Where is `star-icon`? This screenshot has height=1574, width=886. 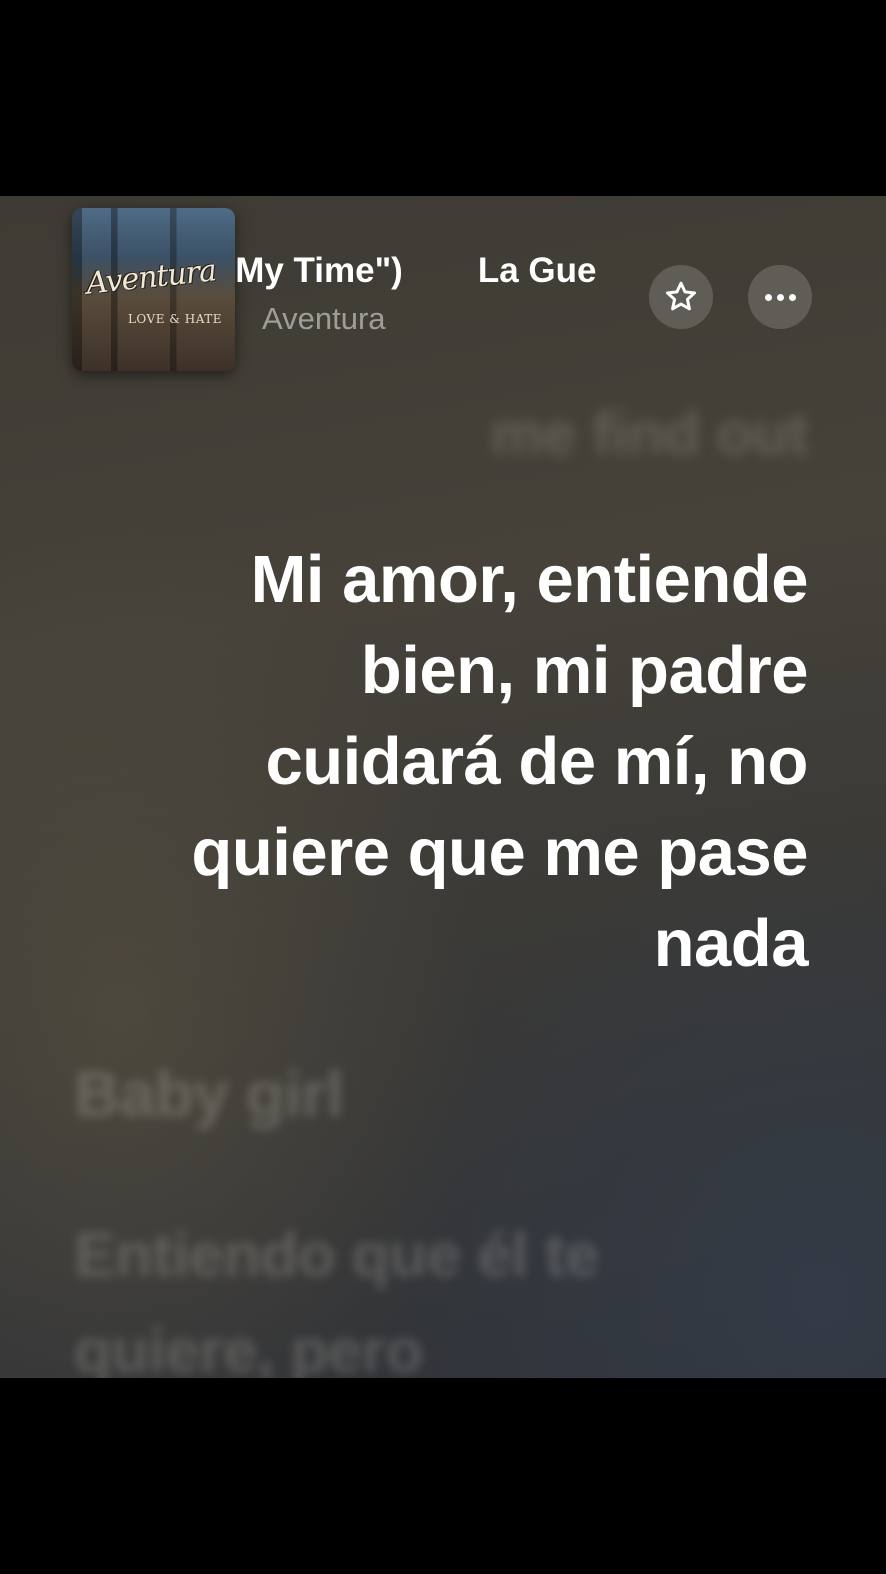 star-icon is located at coordinates (681, 296).